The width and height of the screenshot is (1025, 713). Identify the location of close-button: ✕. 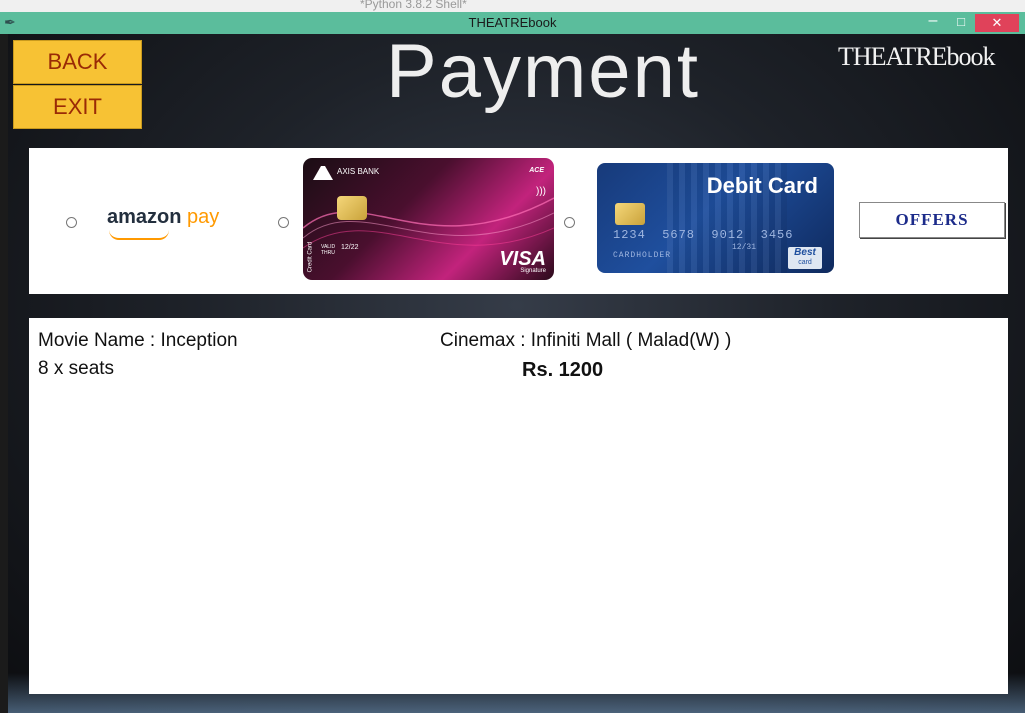
(997, 23).